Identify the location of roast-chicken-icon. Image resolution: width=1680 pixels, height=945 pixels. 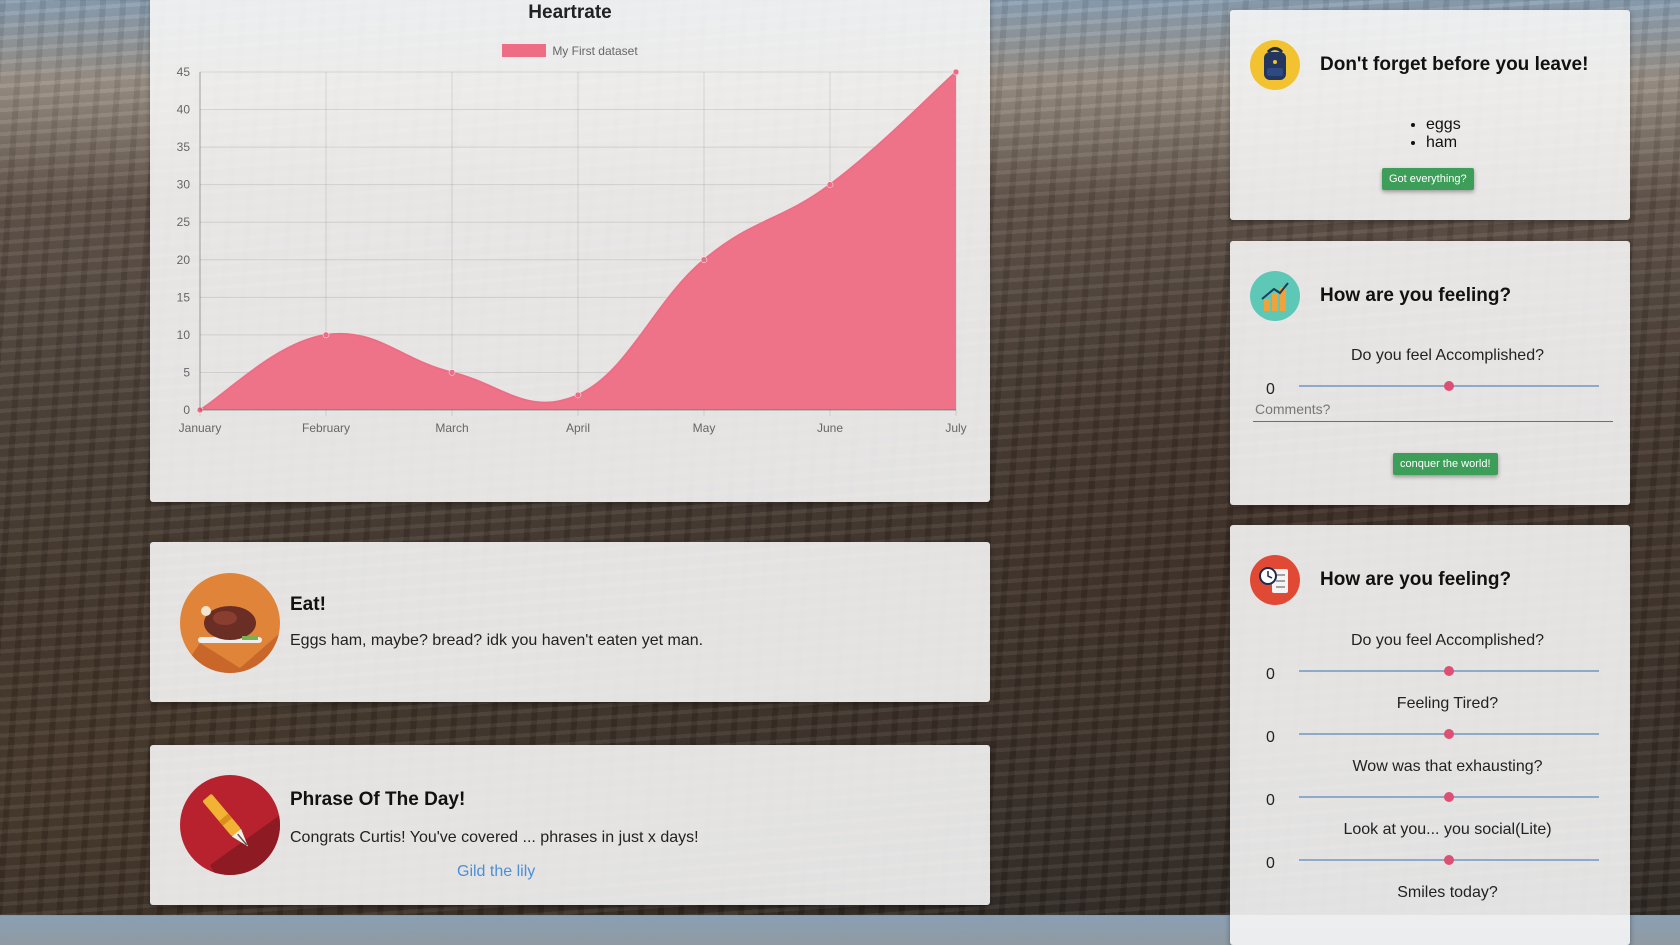
(230, 623).